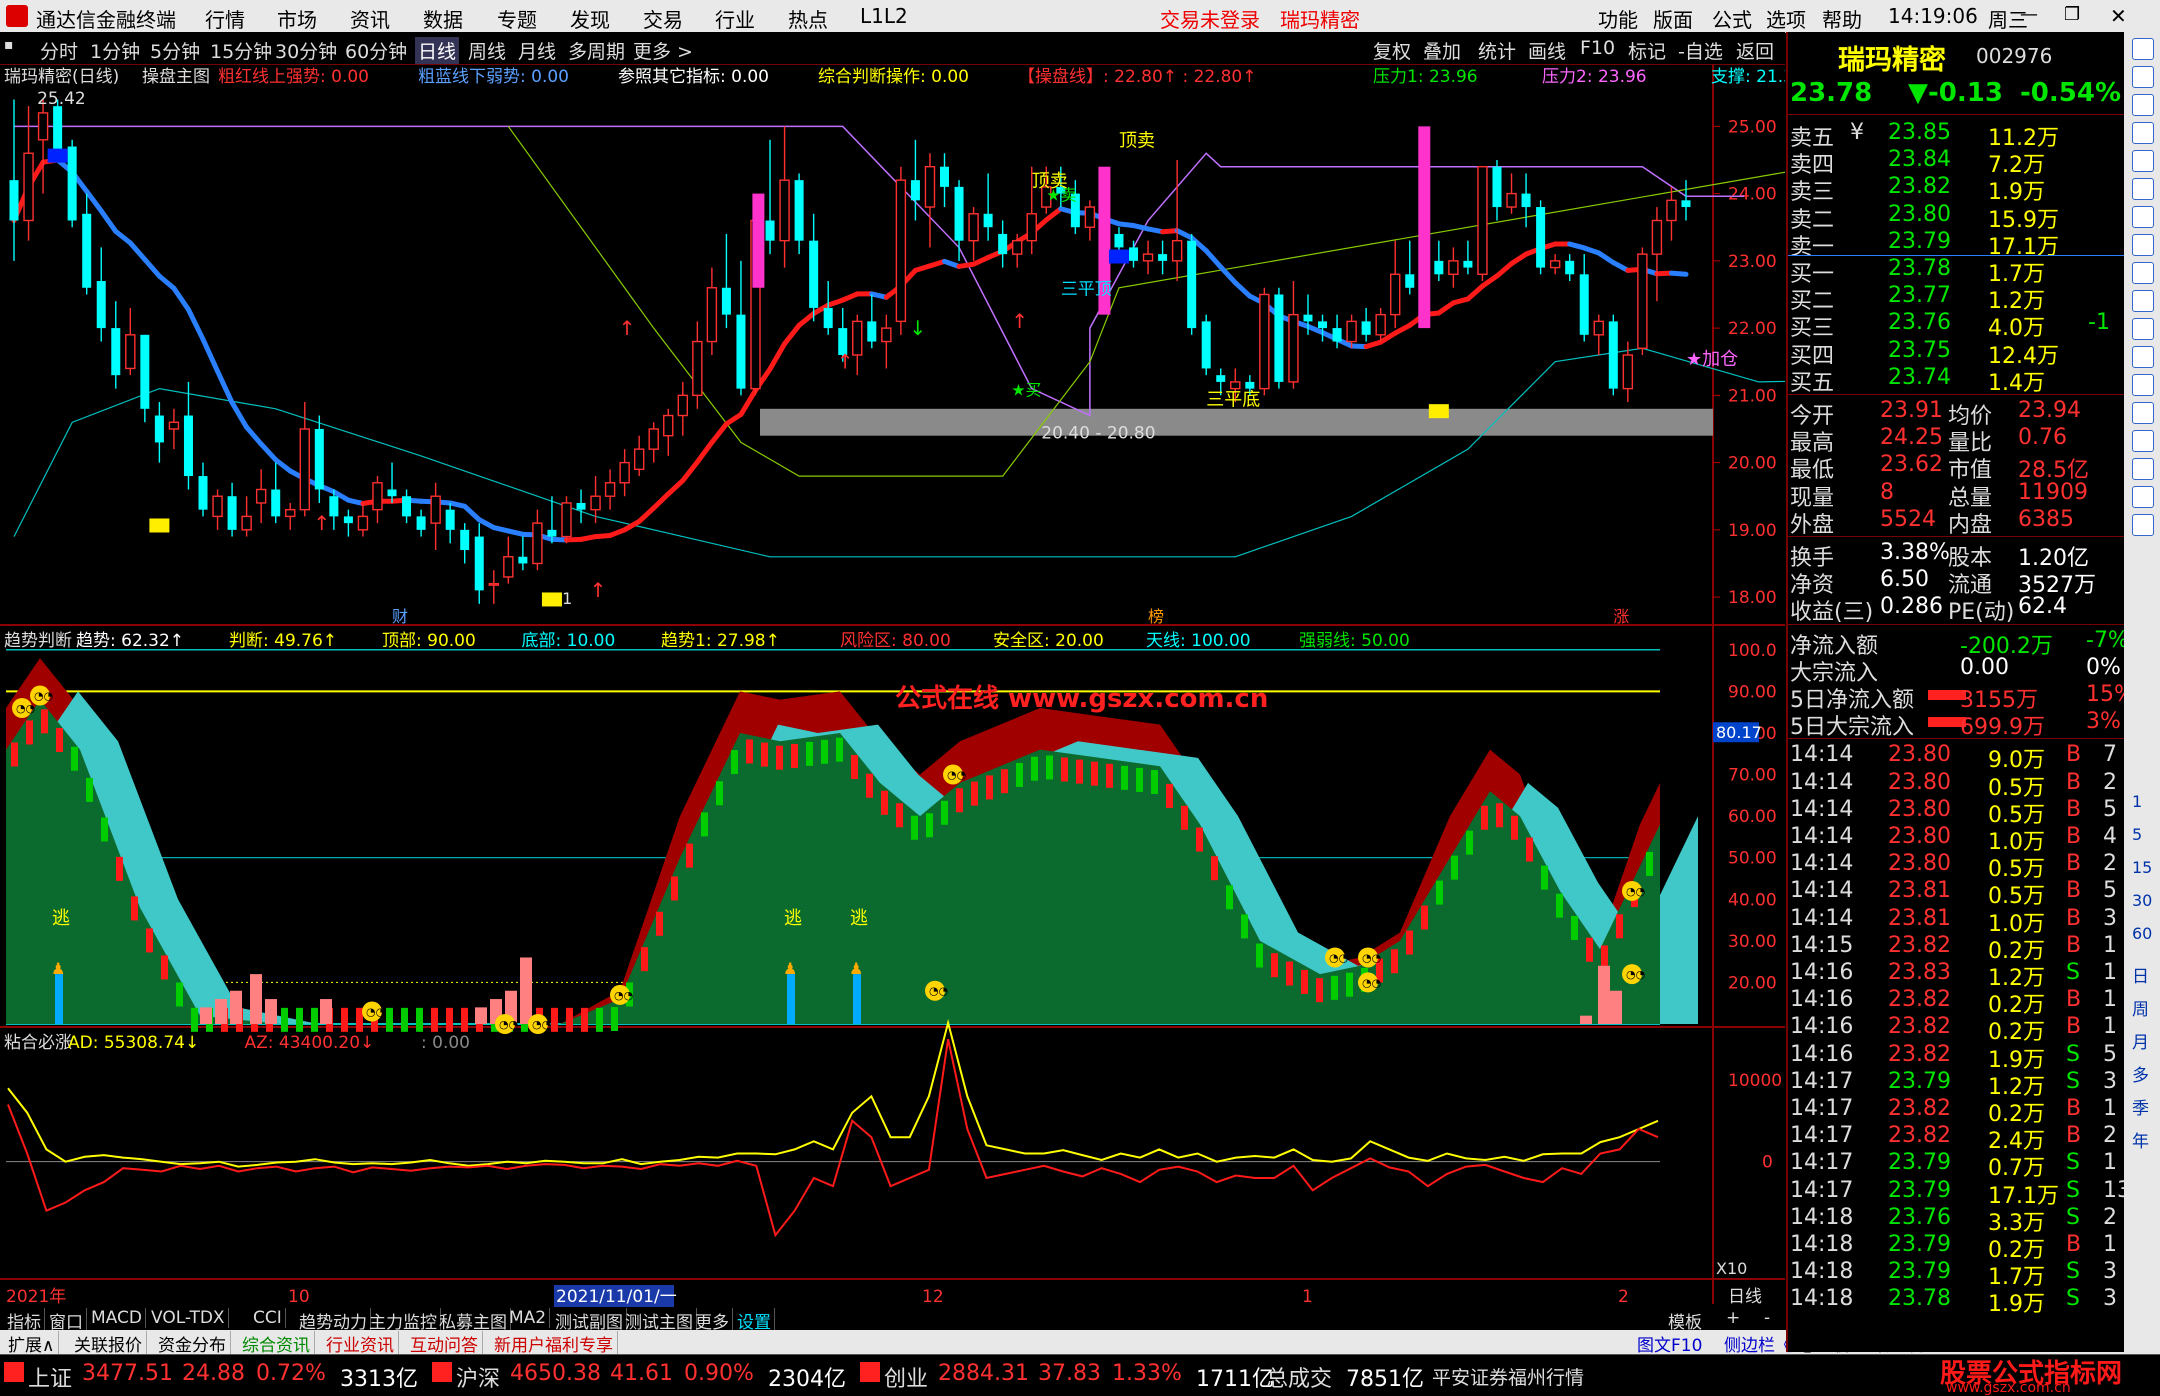  Describe the element at coordinates (1497, 50) in the screenshot. I see `toolbar-button: 统计` at that location.